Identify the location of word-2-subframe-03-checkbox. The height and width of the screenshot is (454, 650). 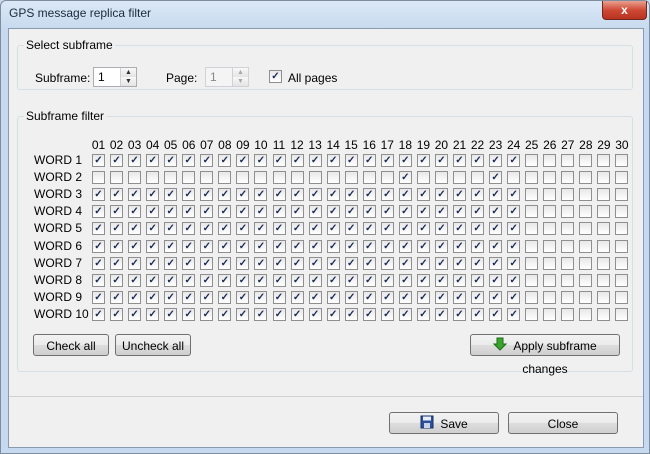
(135, 178).